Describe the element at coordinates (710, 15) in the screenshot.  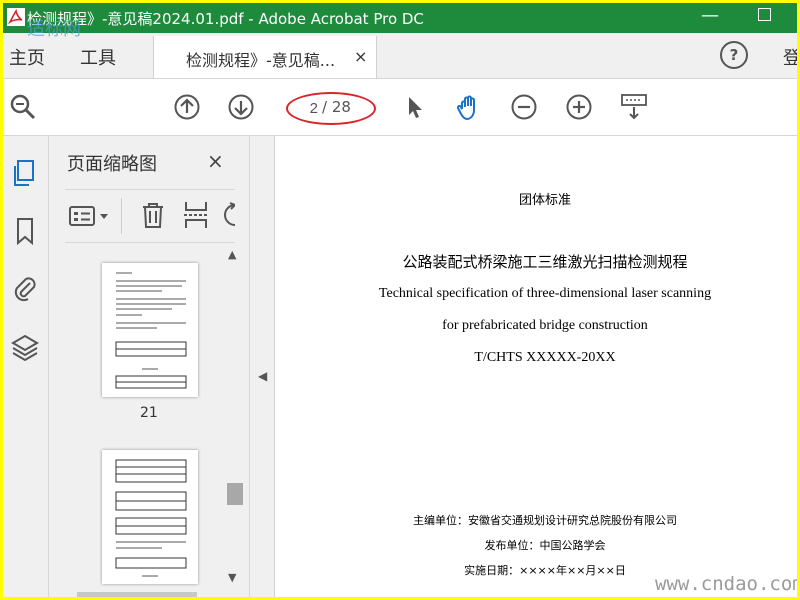
I see `minimize-button: —` at that location.